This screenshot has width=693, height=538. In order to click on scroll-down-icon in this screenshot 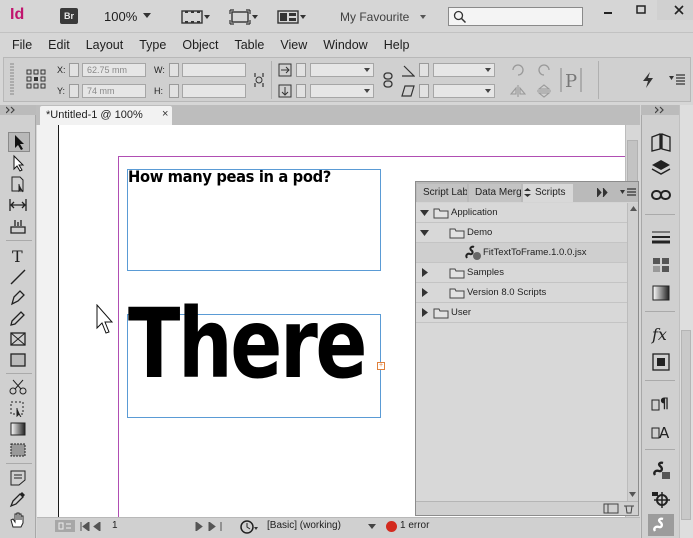, I will do `click(632, 494)`.